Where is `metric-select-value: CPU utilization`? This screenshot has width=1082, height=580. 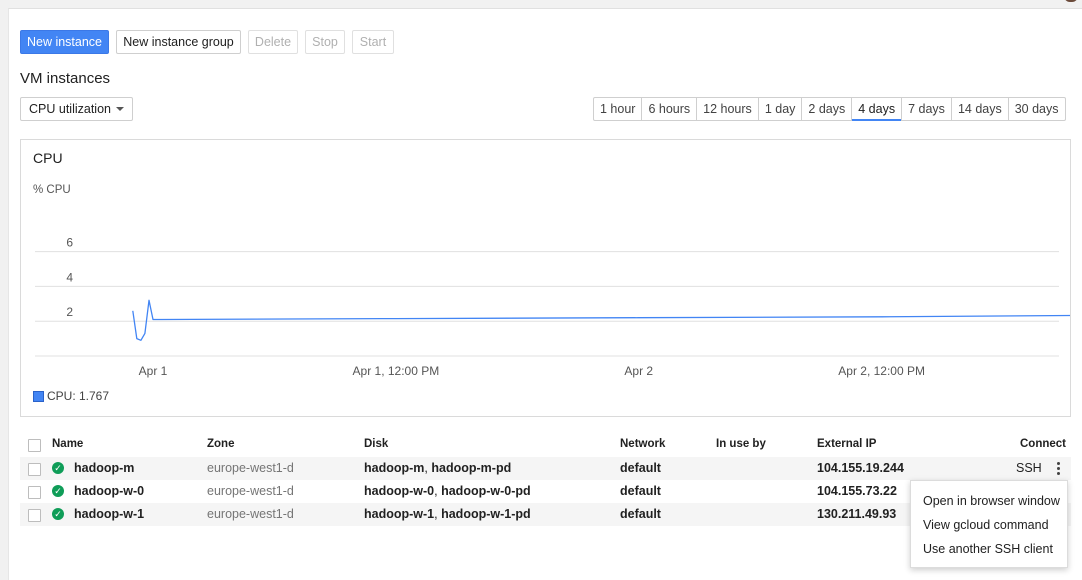 metric-select-value: CPU utilization is located at coordinates (70, 109).